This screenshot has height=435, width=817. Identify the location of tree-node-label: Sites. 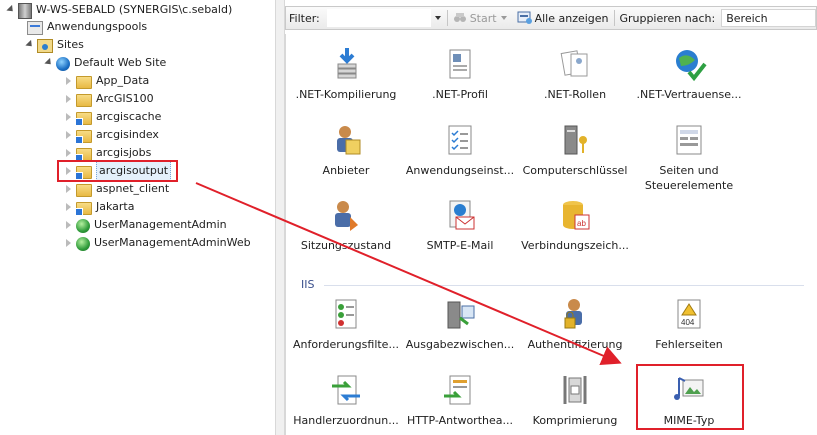
(70, 44).